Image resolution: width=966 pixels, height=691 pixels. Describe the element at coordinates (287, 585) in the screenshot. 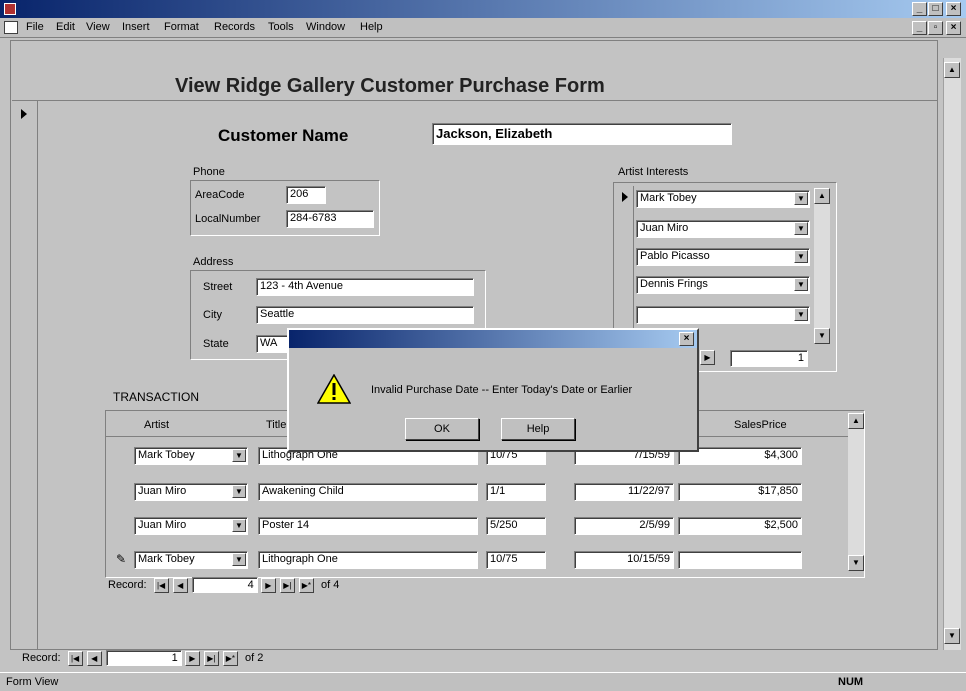

I see `last-record-button: ▶|` at that location.